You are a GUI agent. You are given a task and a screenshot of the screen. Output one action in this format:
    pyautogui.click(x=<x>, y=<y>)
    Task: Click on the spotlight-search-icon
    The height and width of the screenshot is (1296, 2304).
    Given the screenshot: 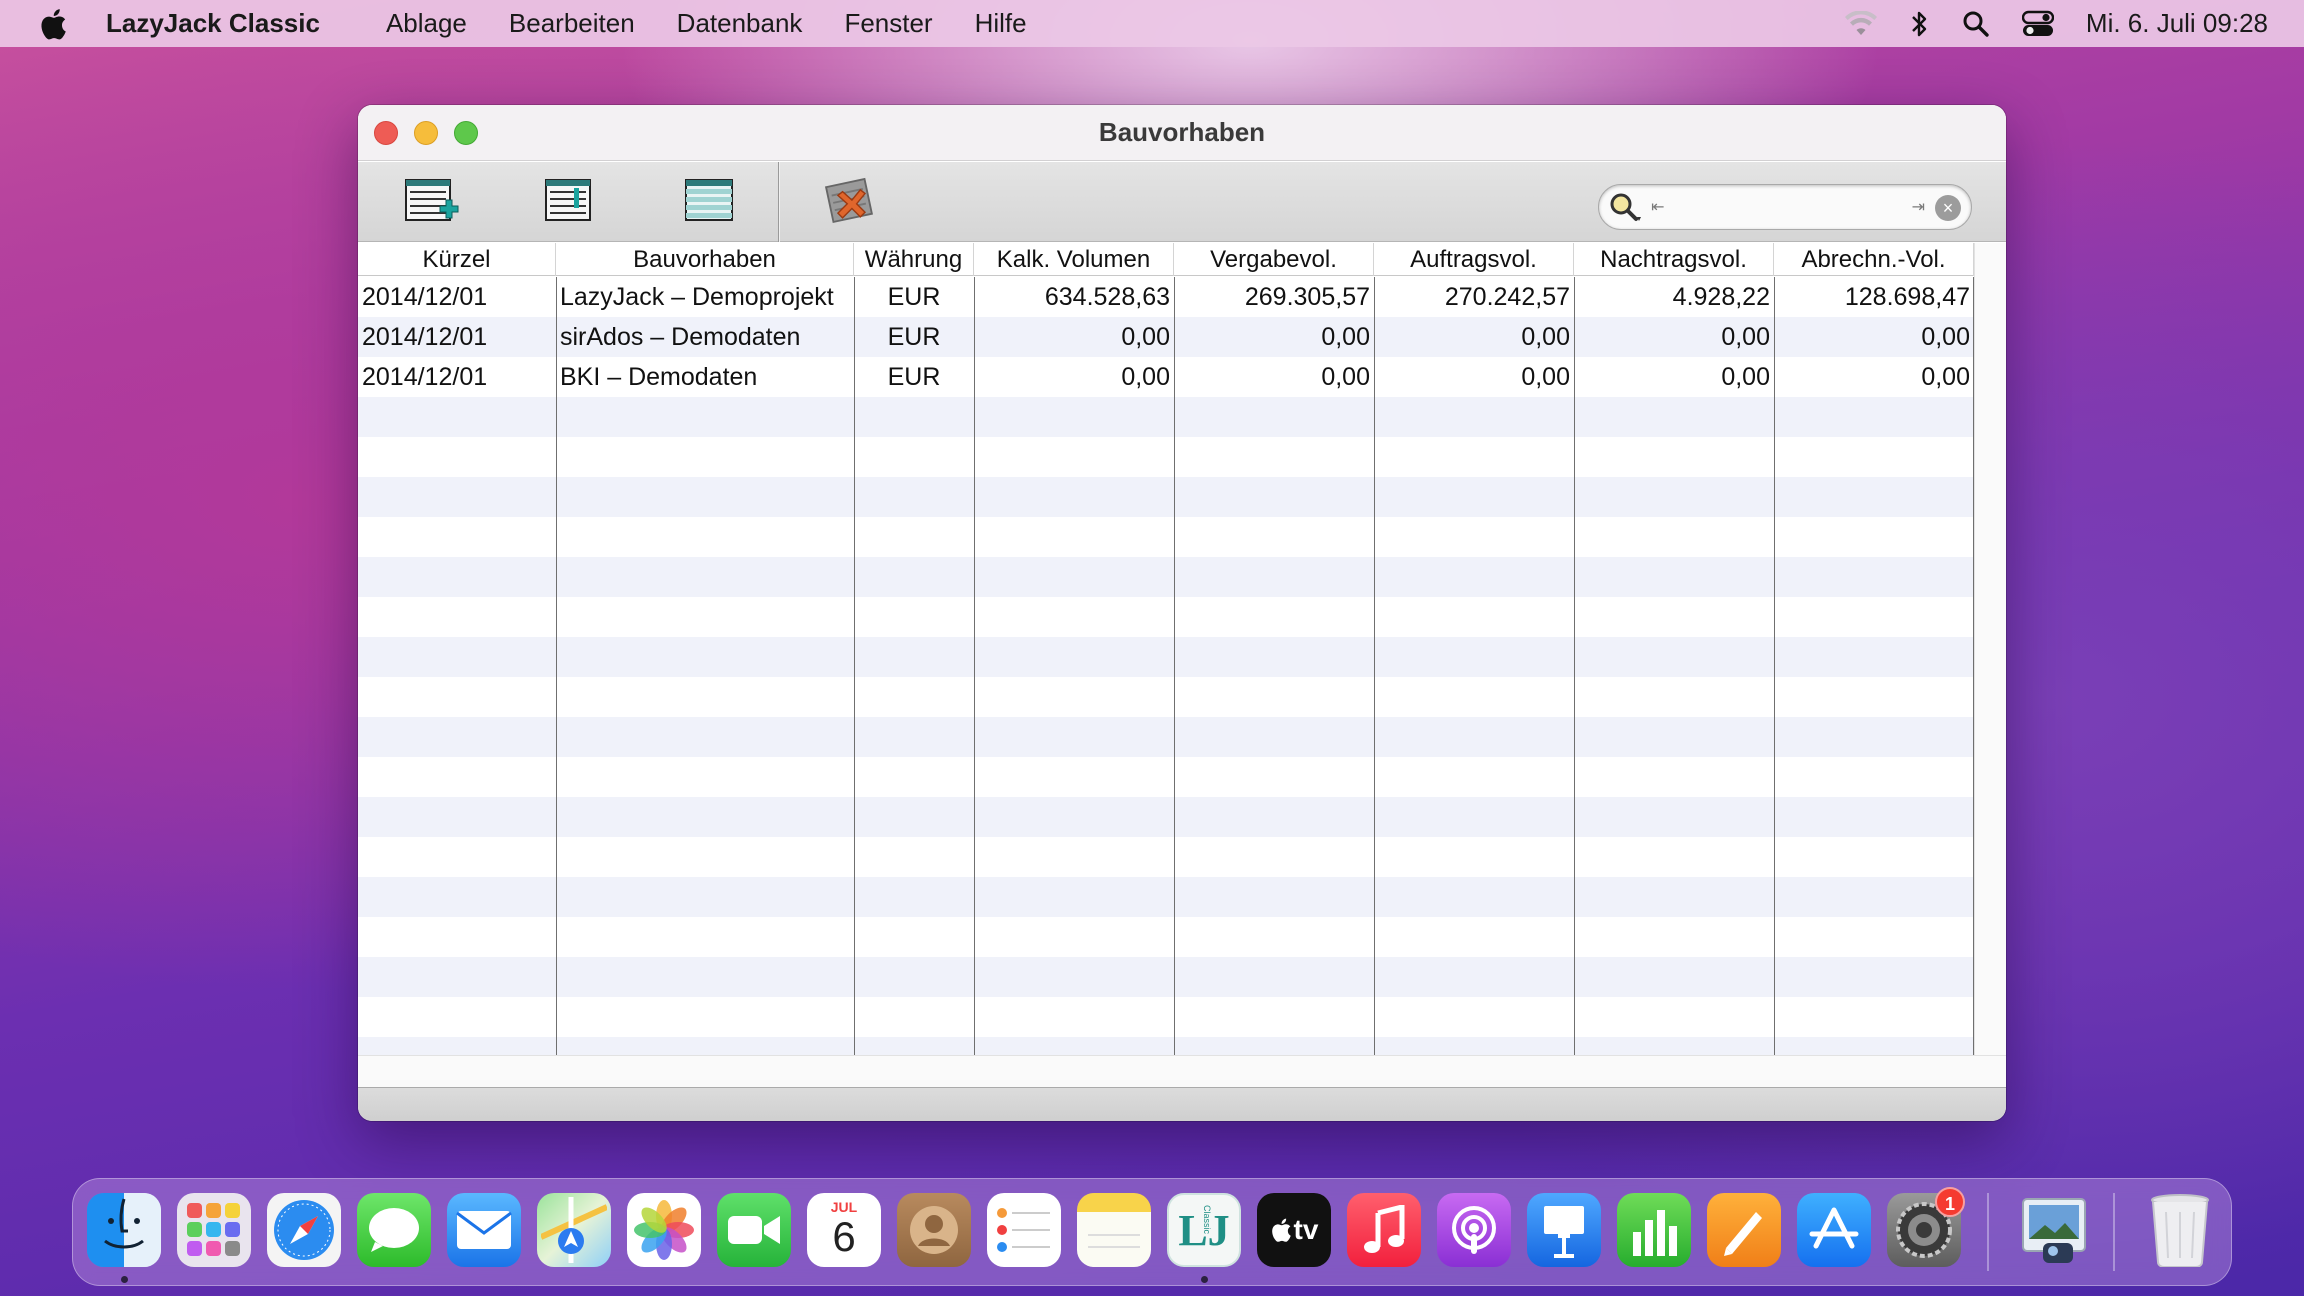 What is the action you would take?
    pyautogui.click(x=1976, y=24)
    